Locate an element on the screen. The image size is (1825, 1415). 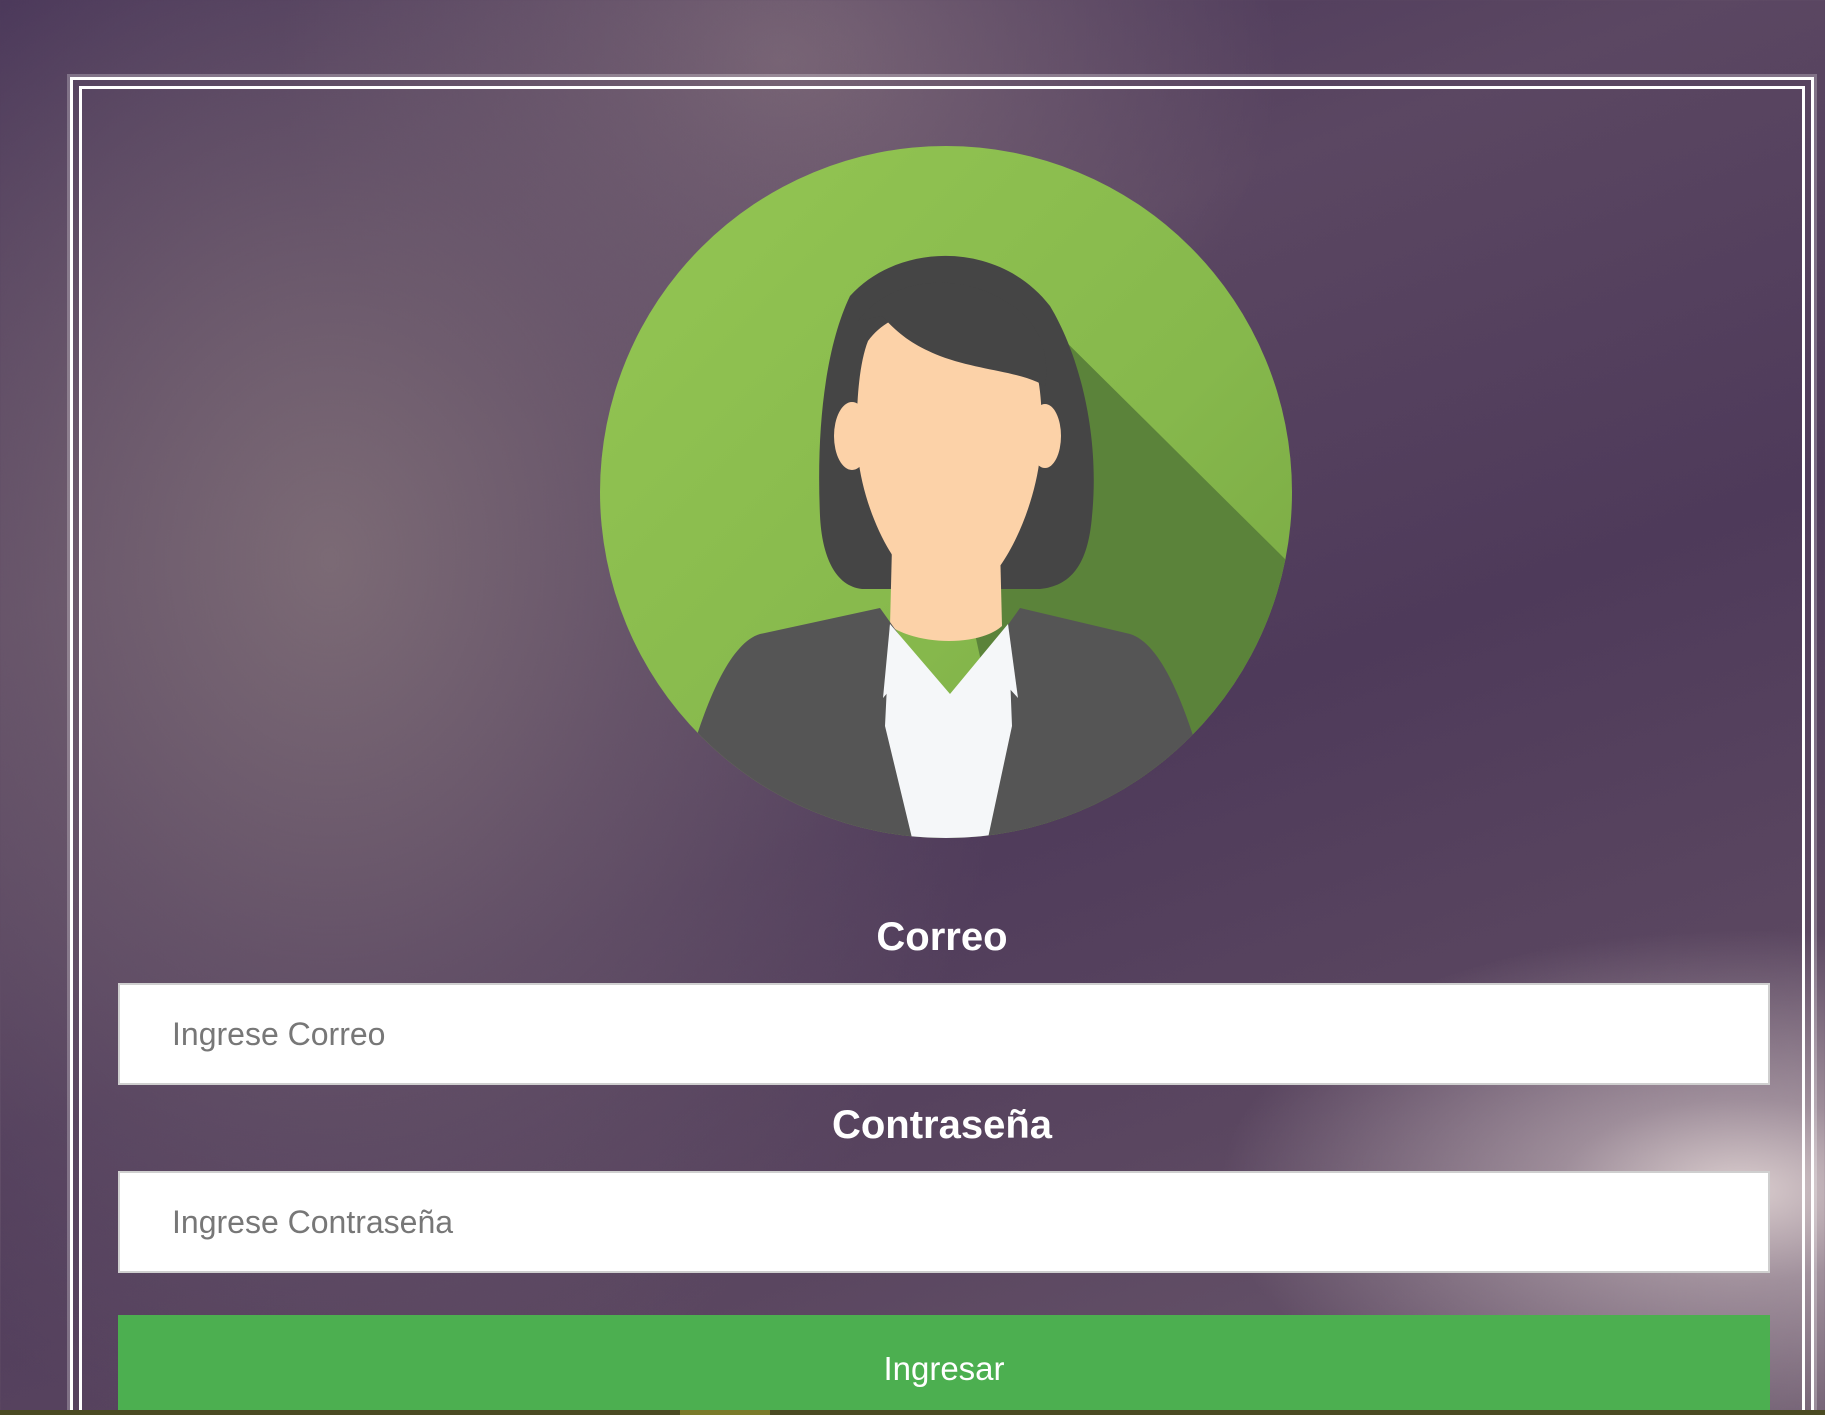
email-label: Correo is located at coordinates (942, 937).